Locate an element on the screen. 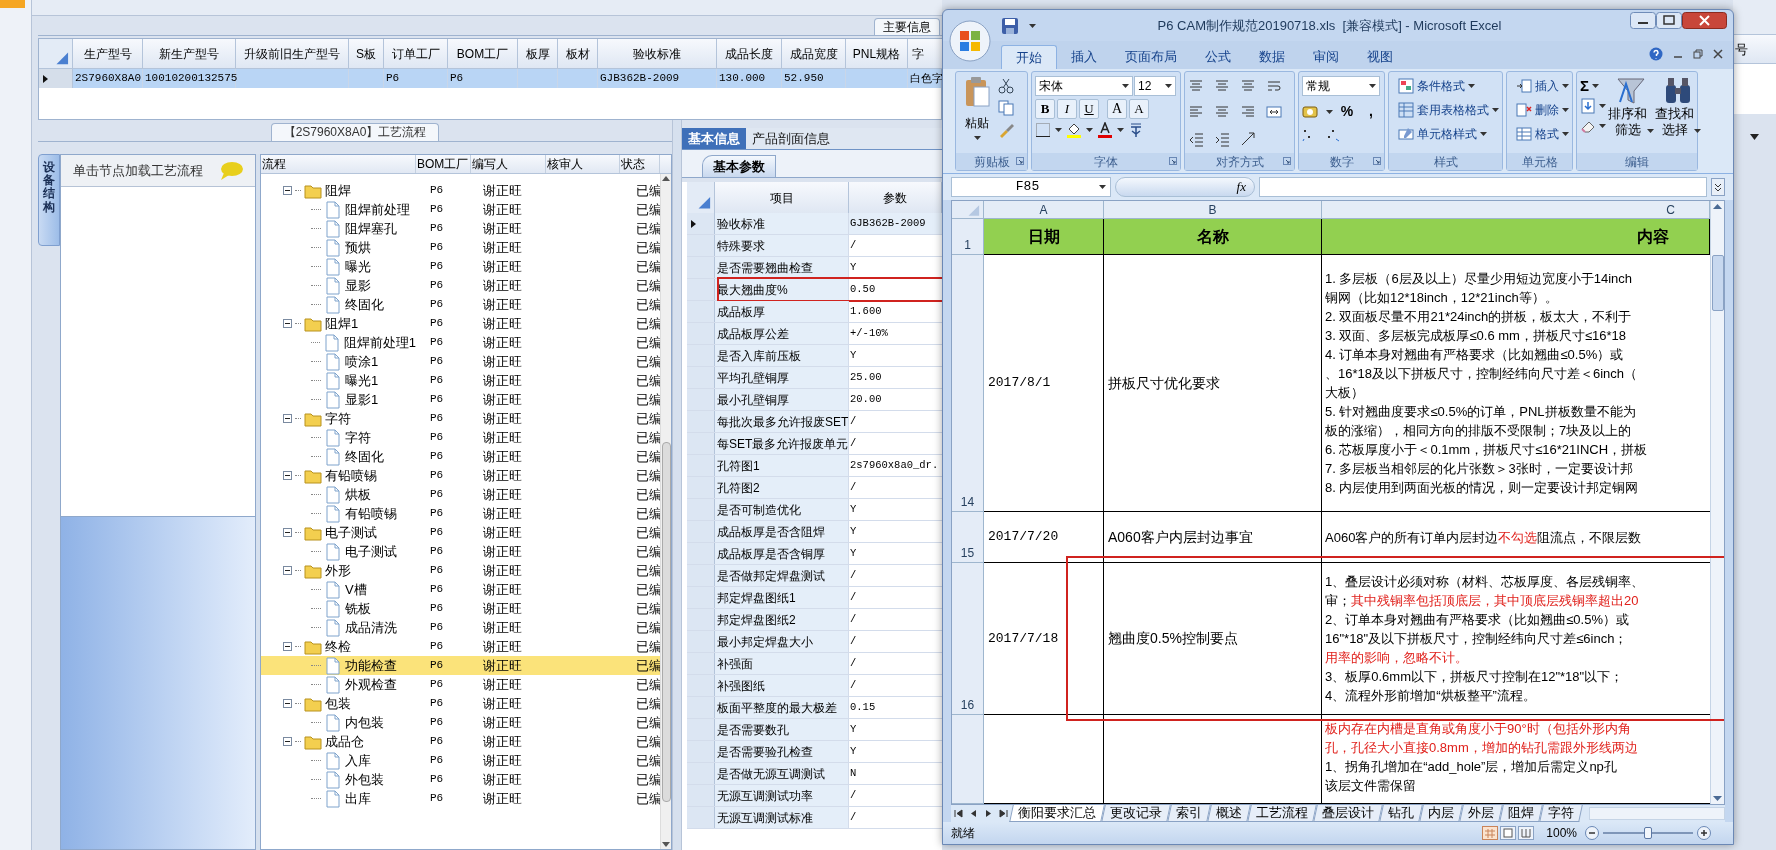 Image resolution: width=1776 pixels, height=850 pixels. align-middle-icon is located at coordinates (1222, 86).